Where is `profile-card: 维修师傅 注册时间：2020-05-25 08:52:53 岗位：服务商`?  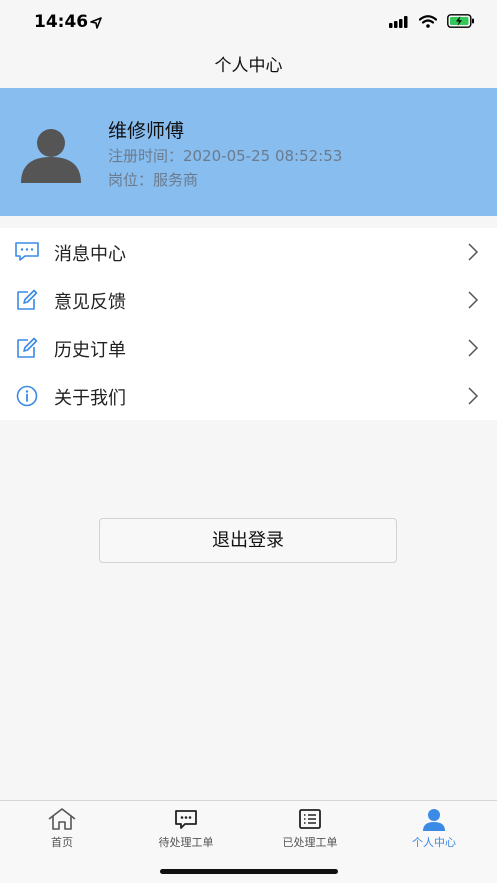 profile-card: 维修师傅 注册时间：2020-05-25 08:52:53 岗位：服务商 is located at coordinates (248, 152).